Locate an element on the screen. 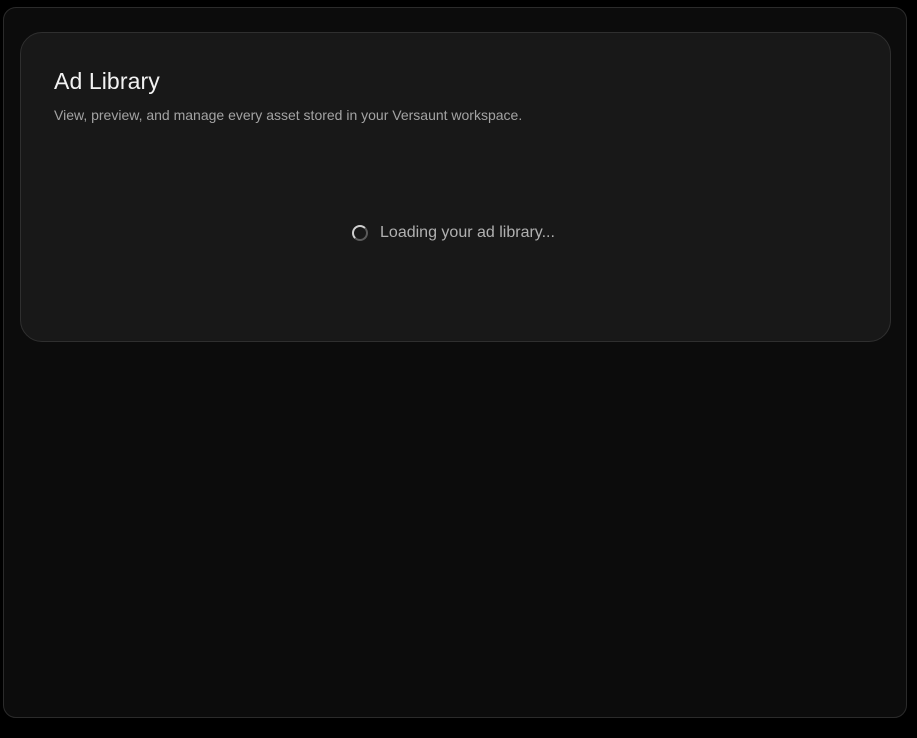 Image resolution: width=917 pixels, height=738 pixels. spinner-icon is located at coordinates (360, 233).